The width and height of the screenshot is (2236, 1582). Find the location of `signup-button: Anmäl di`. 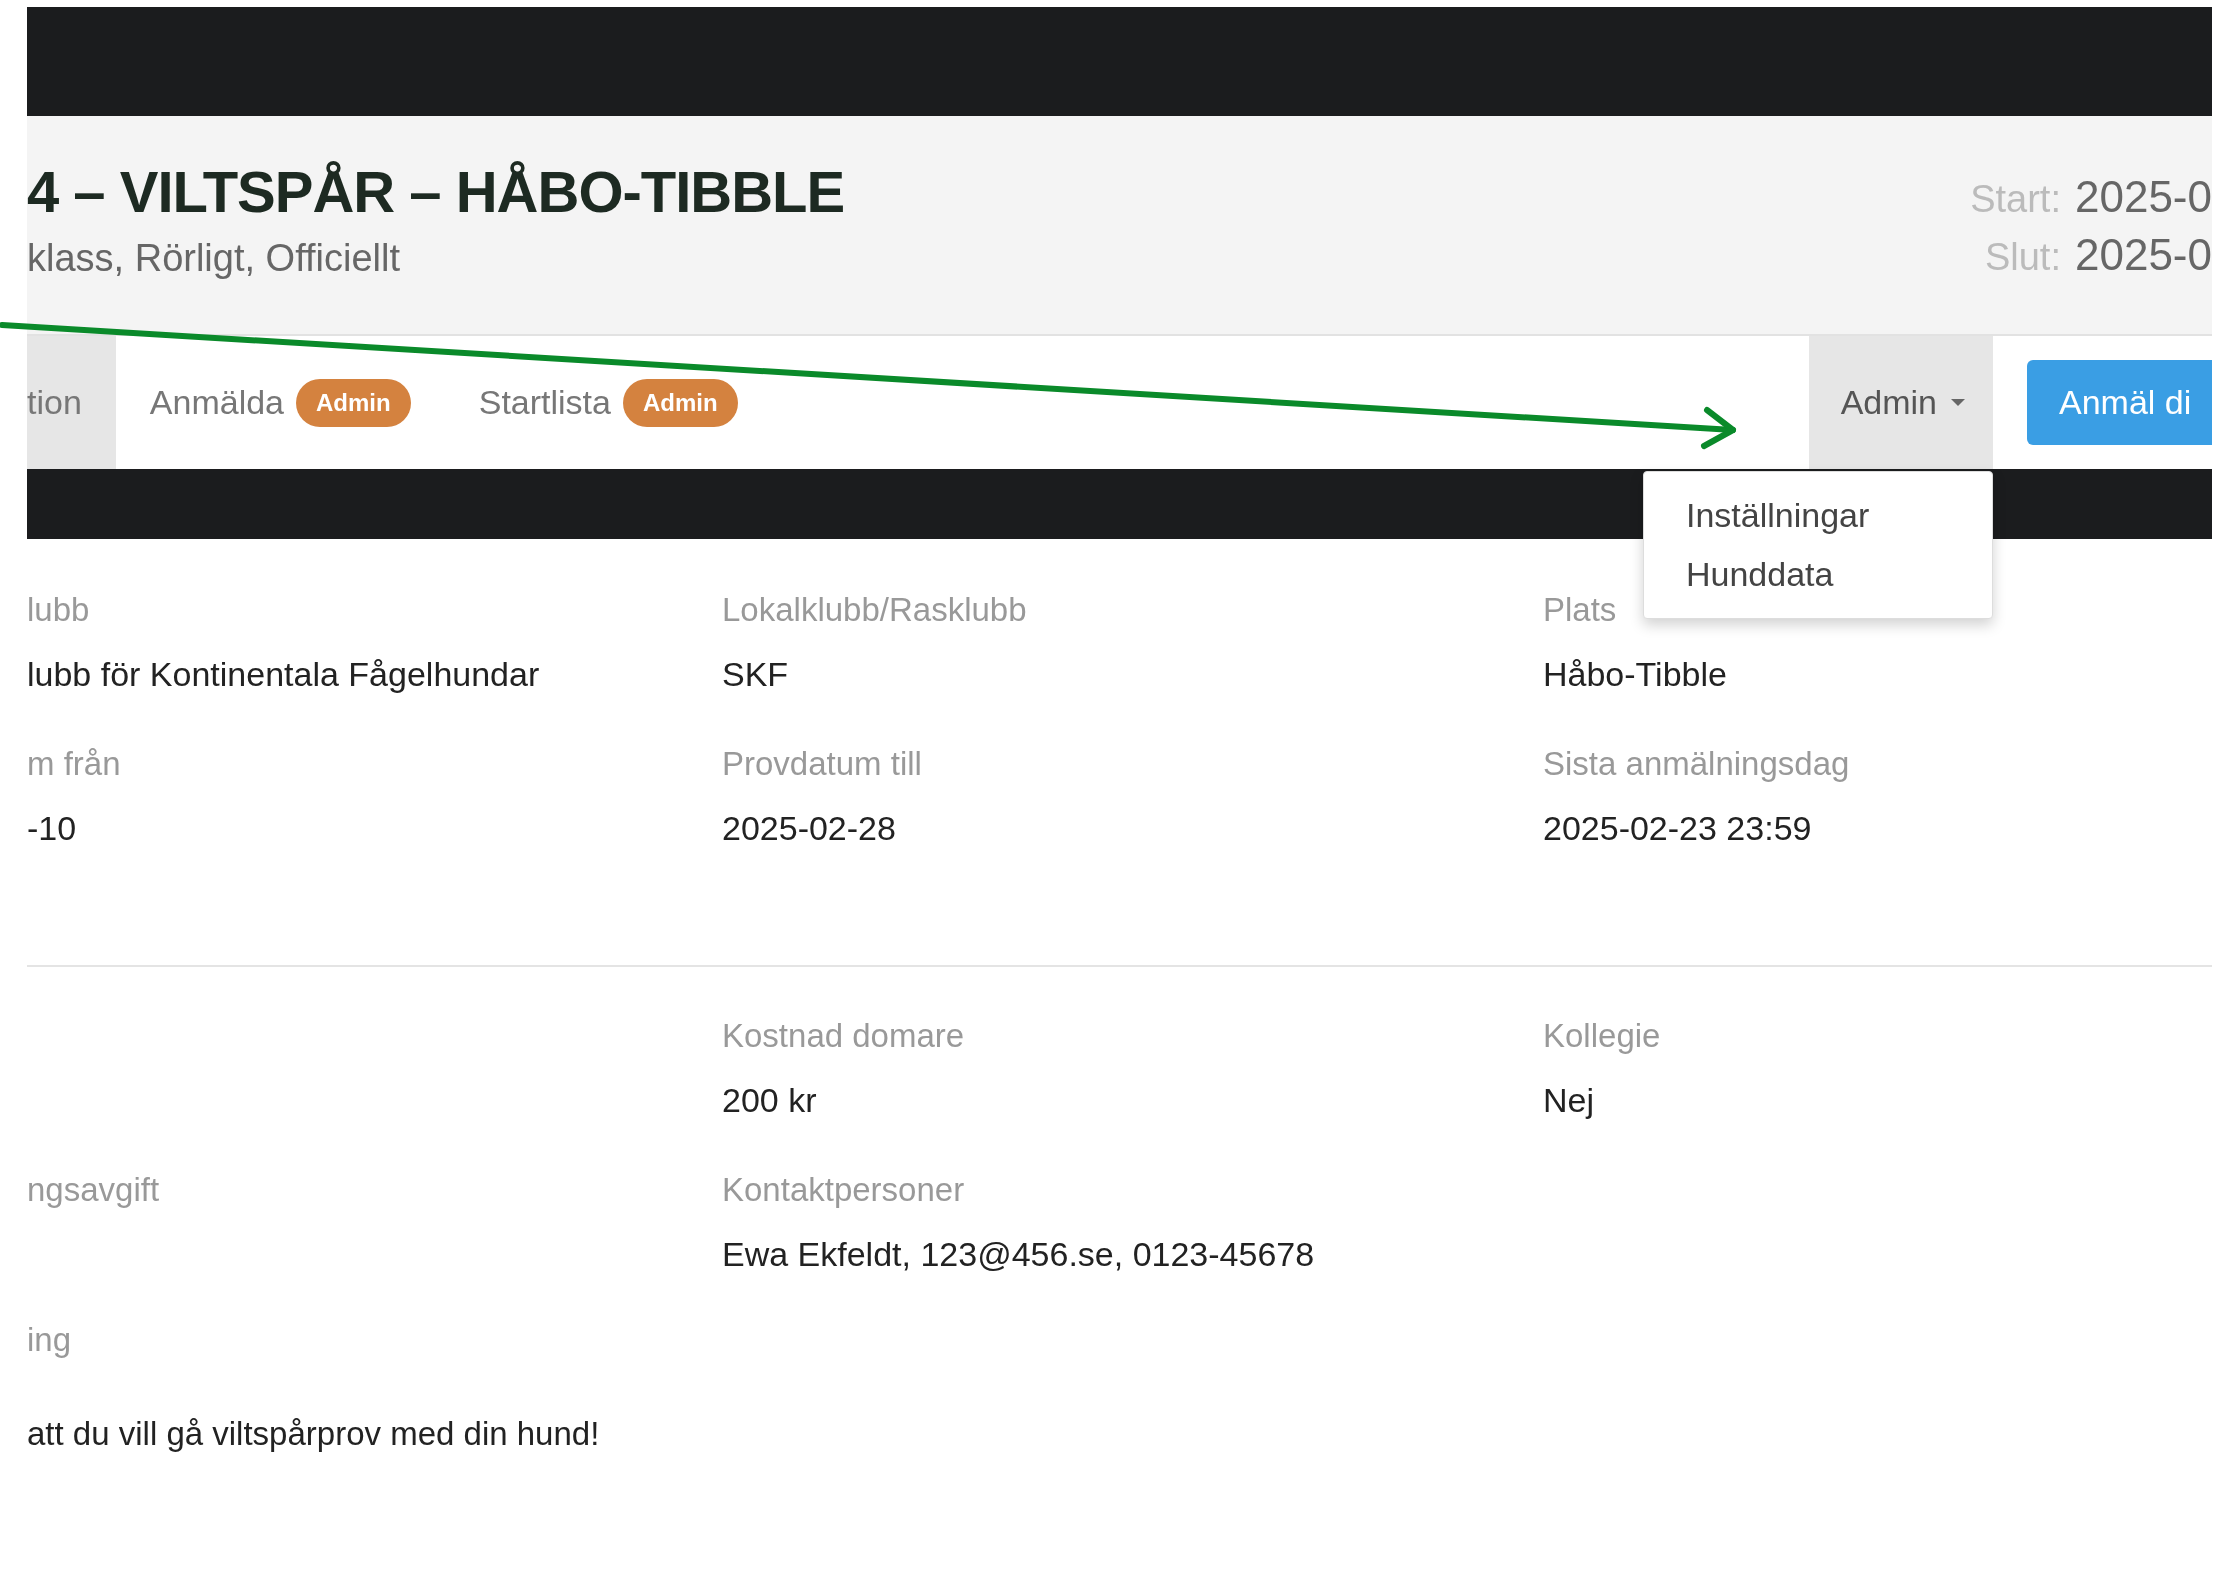

signup-button: Anmäl di is located at coordinates (2119, 402).